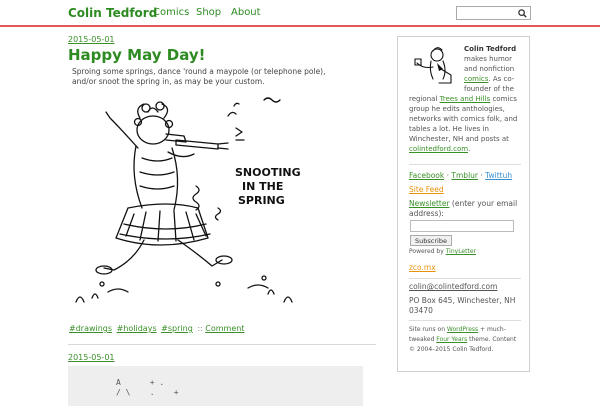  Describe the element at coordinates (489, 69) in the screenshot. I see `bio-line-2: and nonfiction` at that location.